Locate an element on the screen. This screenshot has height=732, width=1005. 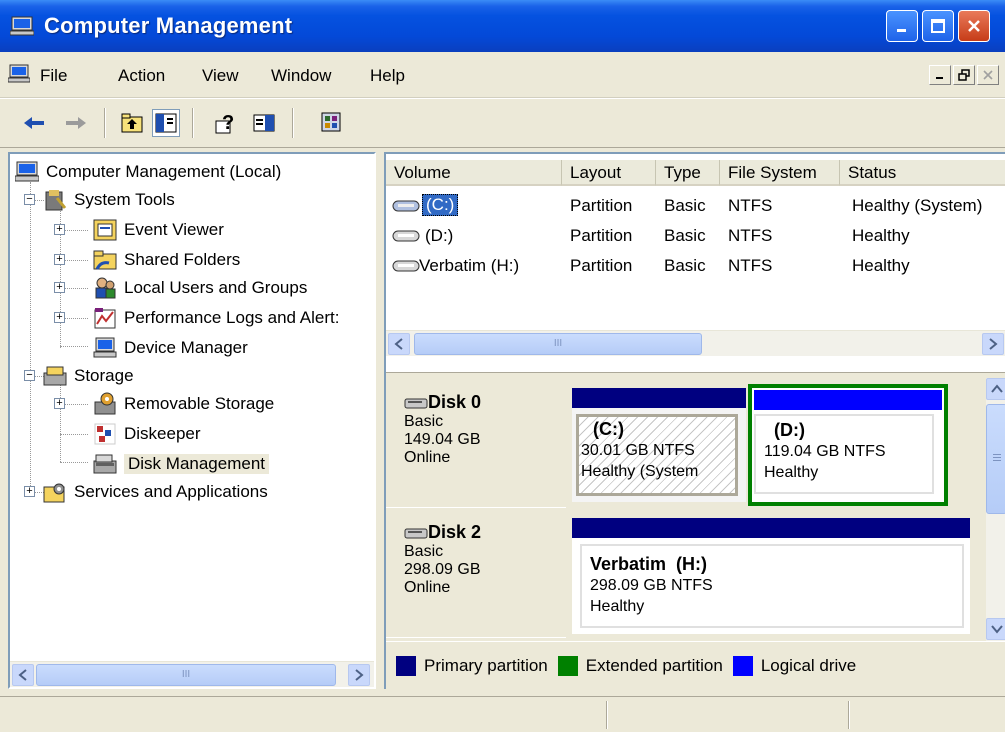
scroll-up-button is located at coordinates (995, 389).